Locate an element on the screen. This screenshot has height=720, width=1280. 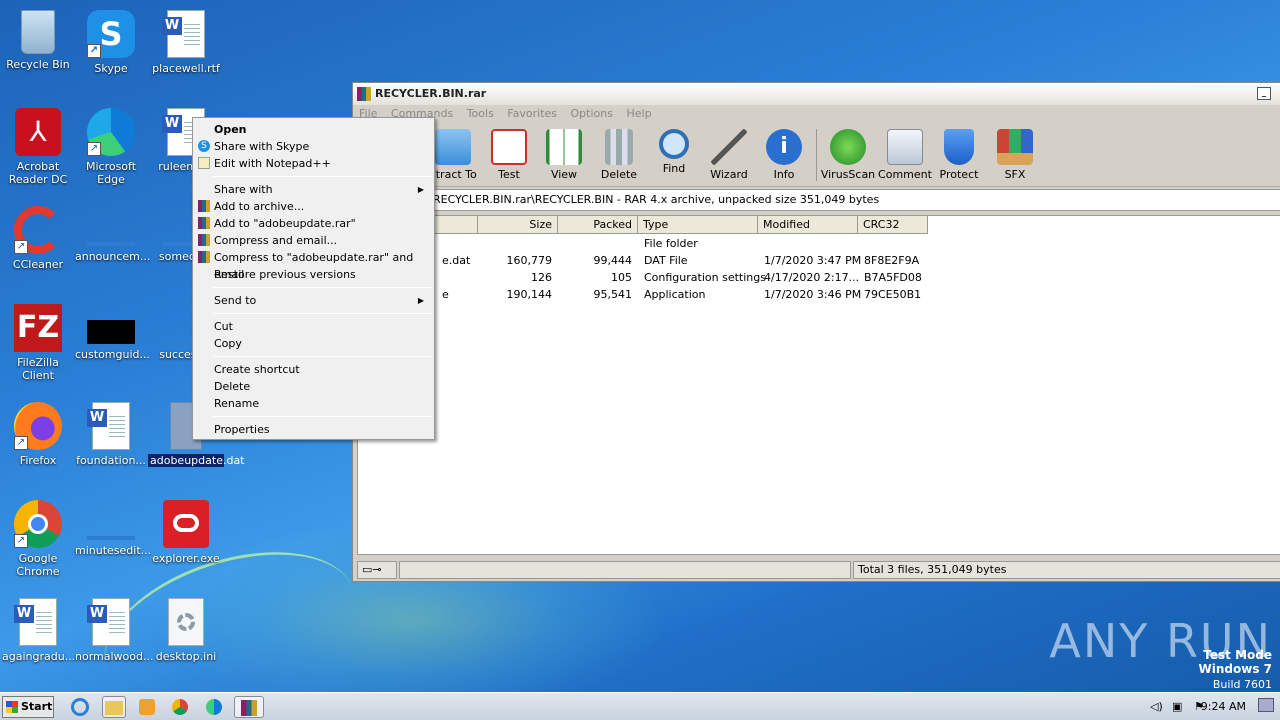
test-mode-text: Test Mode is located at coordinates (1237, 655).